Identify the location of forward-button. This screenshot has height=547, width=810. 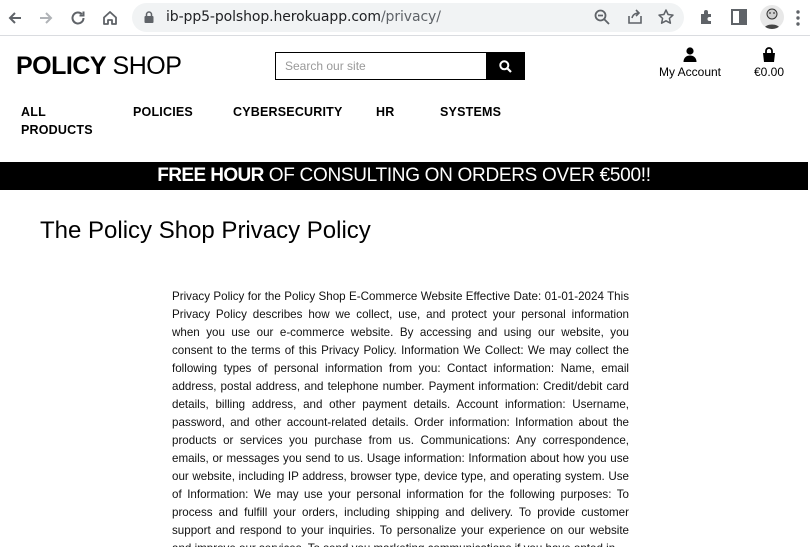
(46, 18).